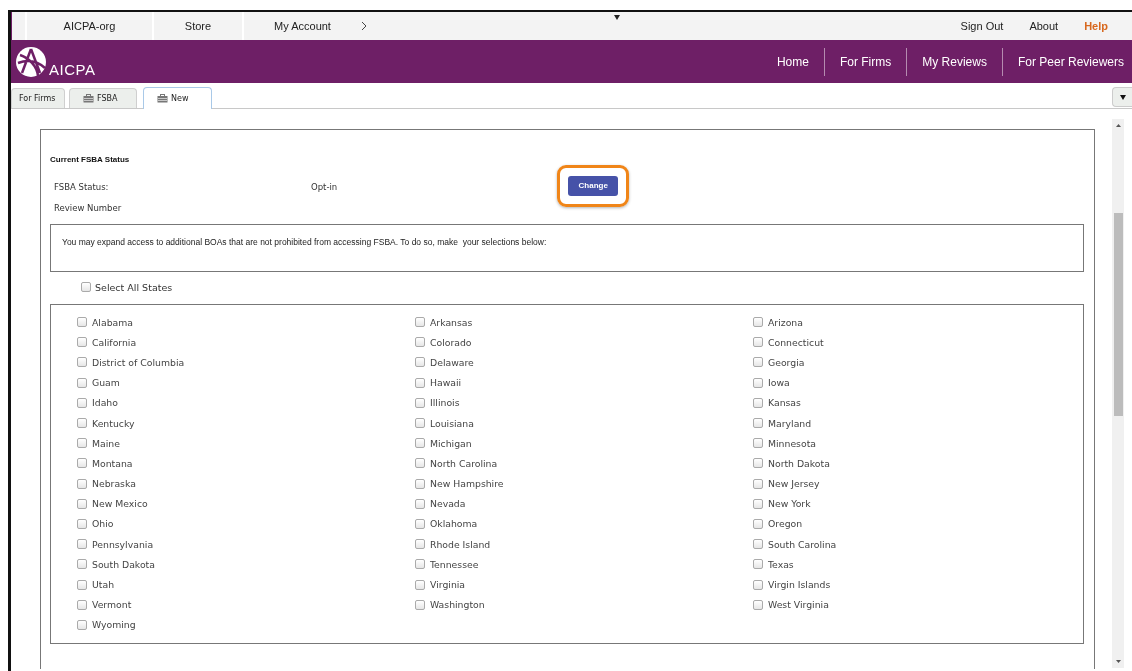 The width and height of the screenshot is (1132, 671). What do you see at coordinates (786, 362) in the screenshot?
I see `checkbox-label: Georgia` at bounding box center [786, 362].